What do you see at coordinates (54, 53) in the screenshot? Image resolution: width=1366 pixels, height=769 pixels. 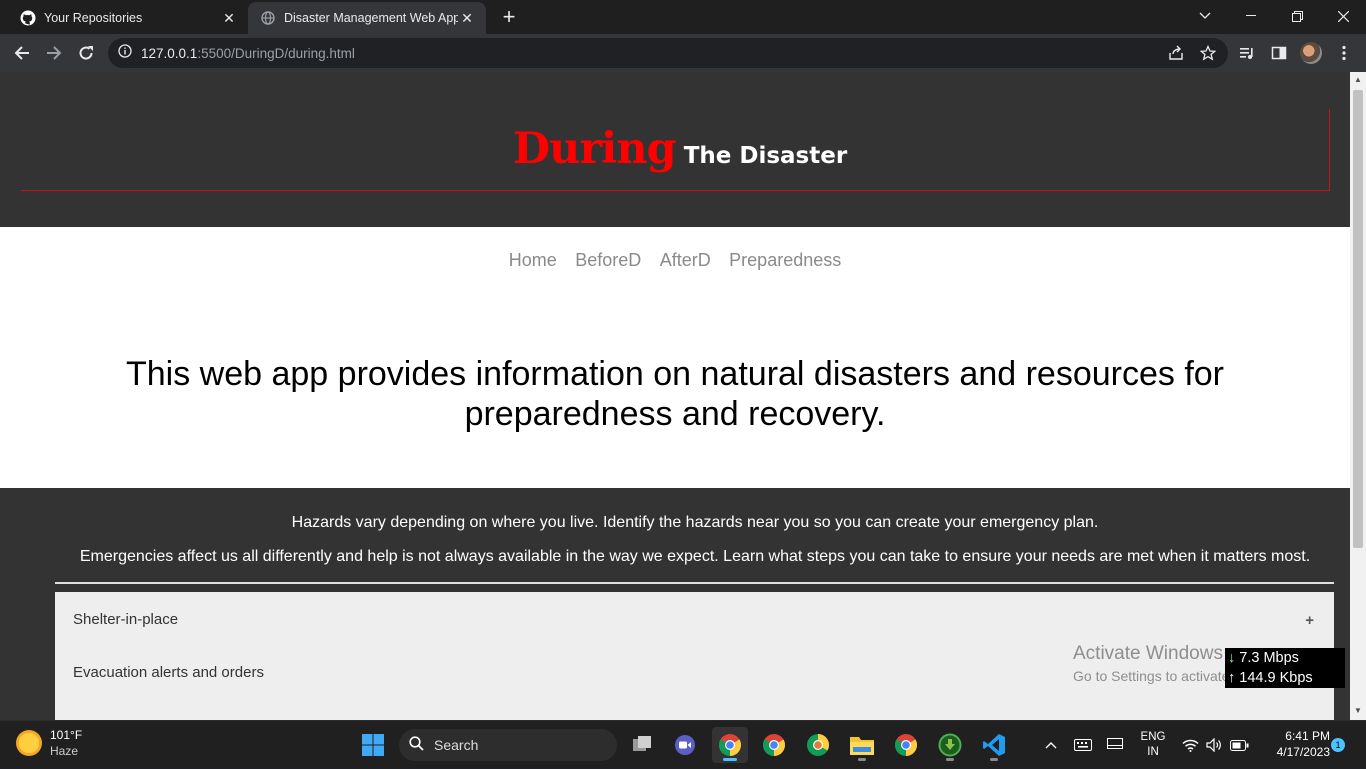 I see `forward-button` at bounding box center [54, 53].